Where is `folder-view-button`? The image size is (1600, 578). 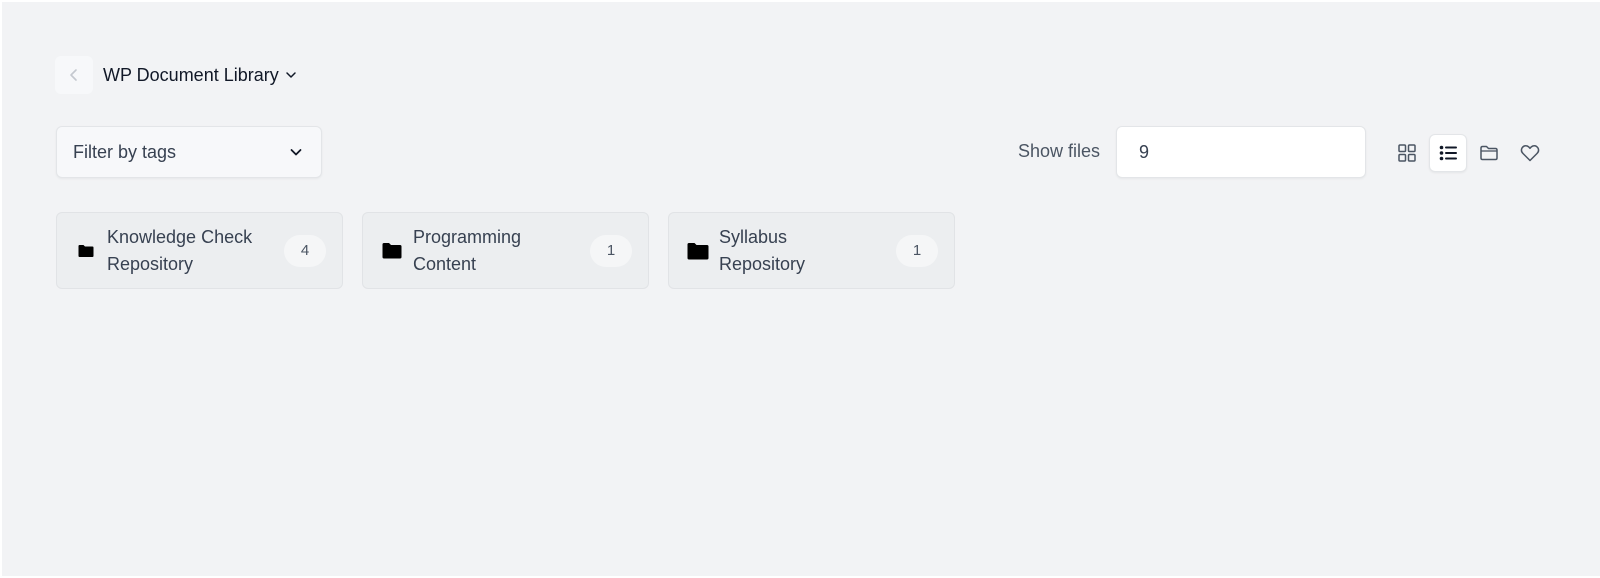
folder-view-button is located at coordinates (1489, 153).